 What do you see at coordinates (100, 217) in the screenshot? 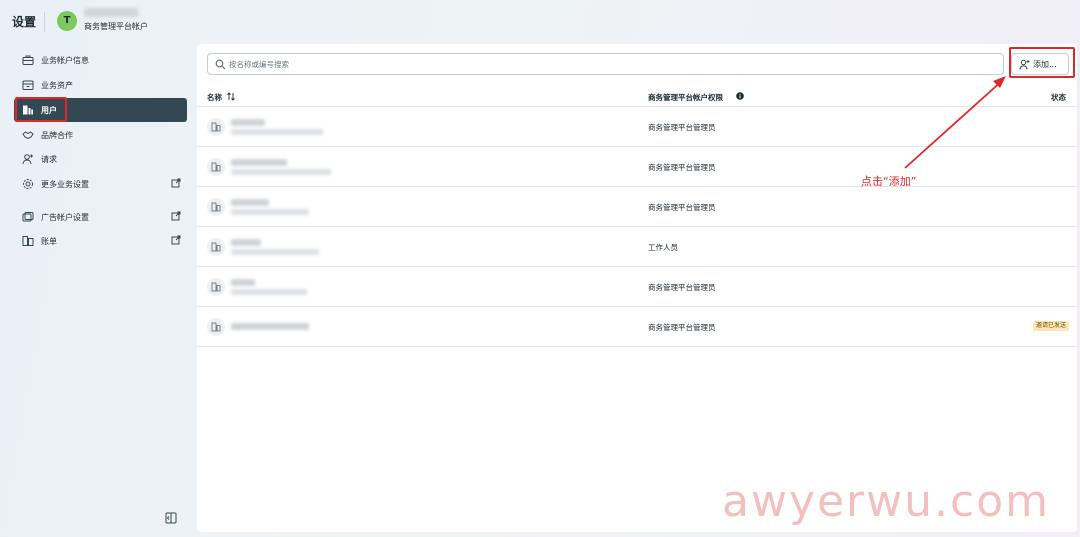
I see `sidebar-item-ad-account-settings: 广告帐户设置` at bounding box center [100, 217].